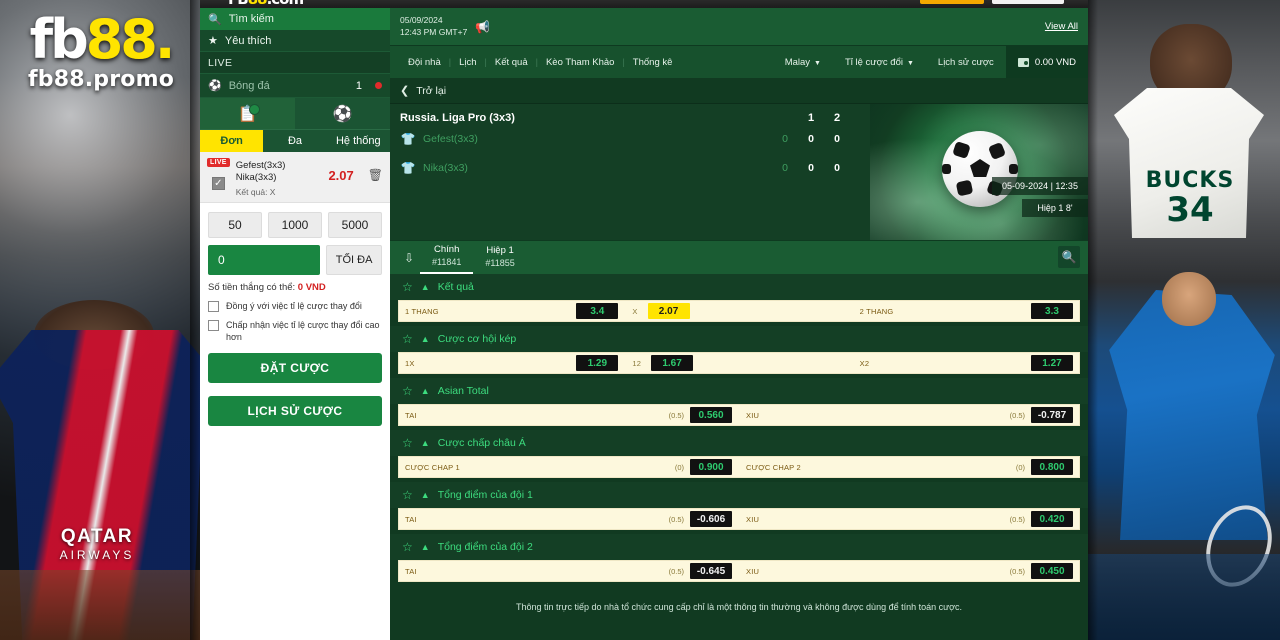  Describe the element at coordinates (295, 86) in the screenshot. I see `sidebar-item-football: ⚽ Bóng đá 1` at that location.